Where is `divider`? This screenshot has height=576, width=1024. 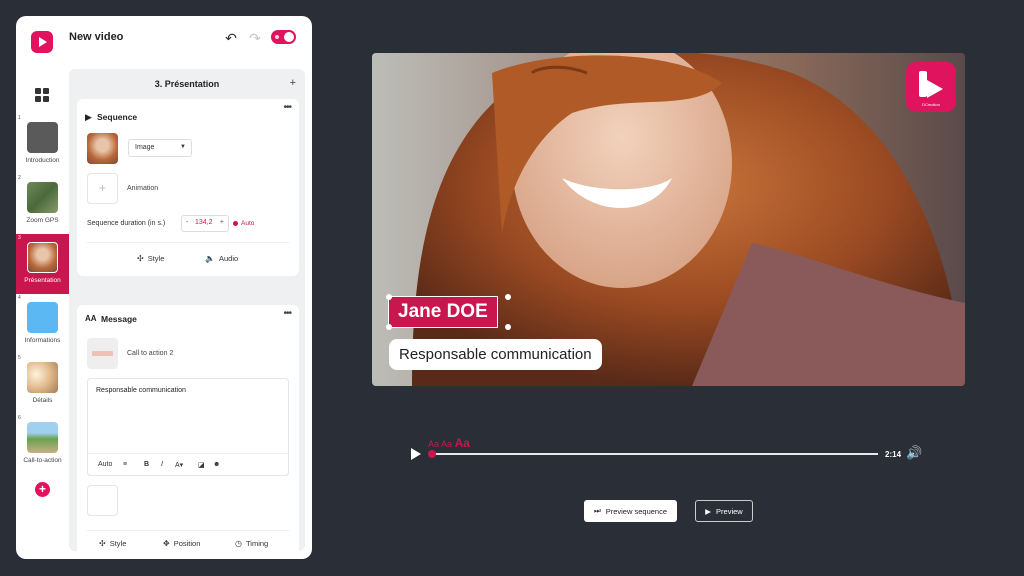 divider is located at coordinates (188, 242).